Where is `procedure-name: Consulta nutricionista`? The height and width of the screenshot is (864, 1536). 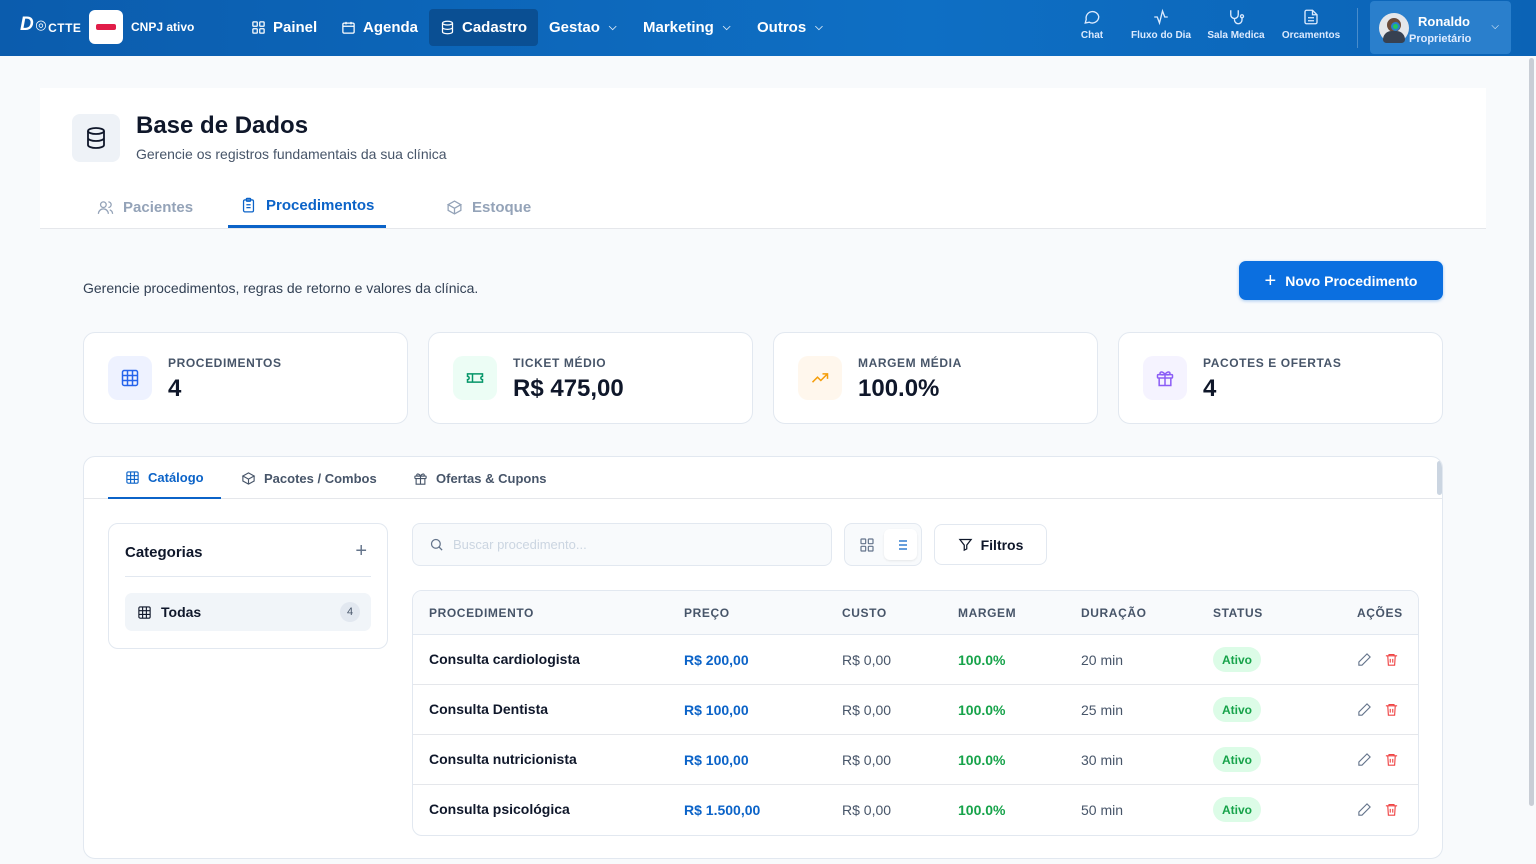 procedure-name: Consulta nutricionista is located at coordinates (503, 759).